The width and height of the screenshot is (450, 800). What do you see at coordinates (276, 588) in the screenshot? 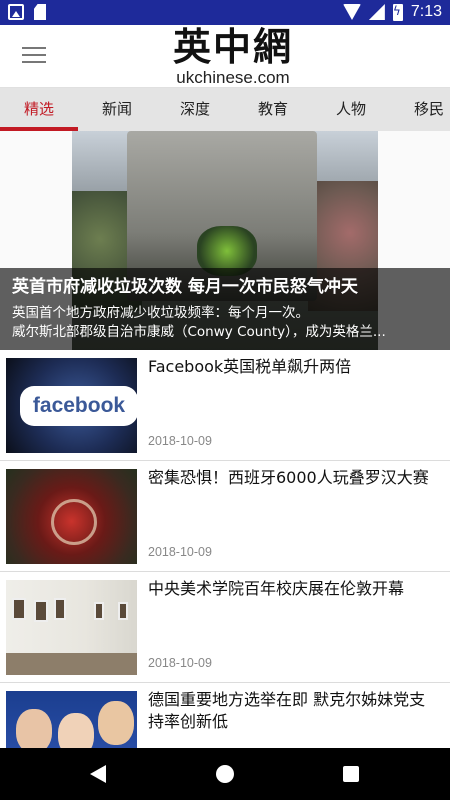
I see `news-title: 中央美术学院百年校庆展在伦敦开幕` at bounding box center [276, 588].